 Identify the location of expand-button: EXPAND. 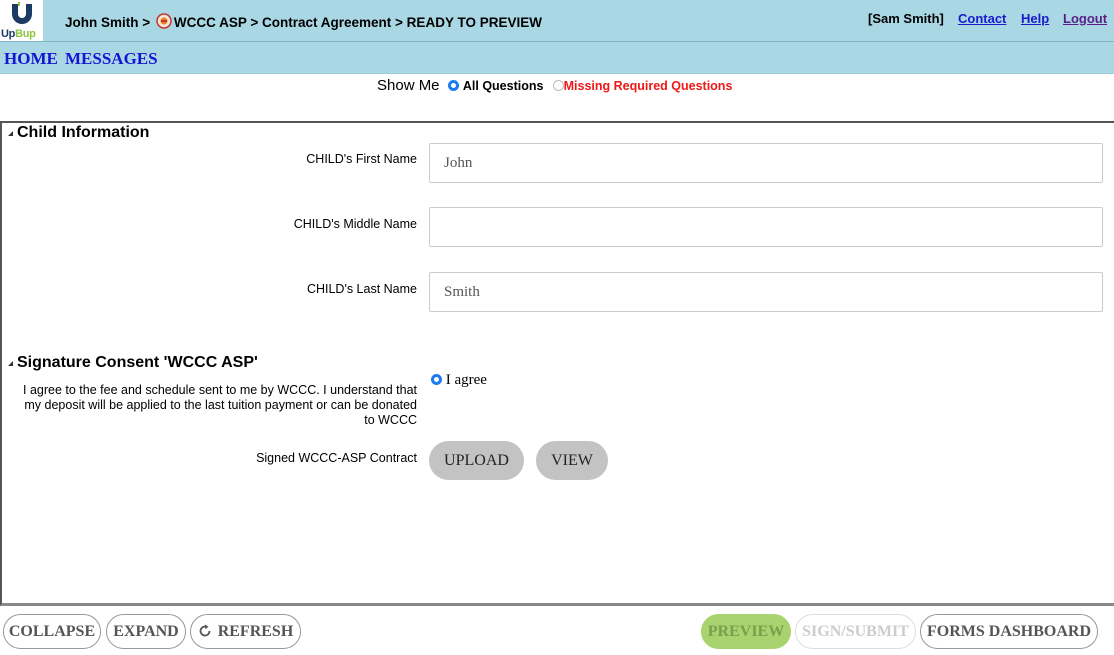
(146, 631).